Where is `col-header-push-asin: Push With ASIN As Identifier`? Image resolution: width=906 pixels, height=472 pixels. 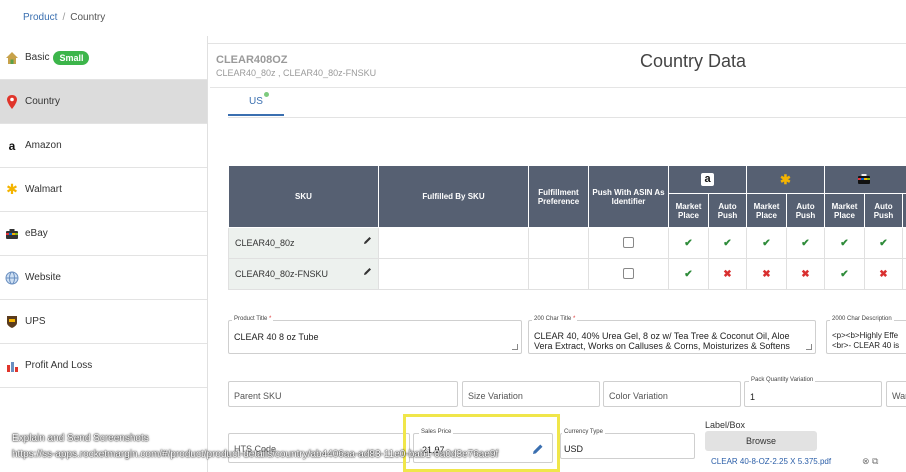
col-header-push-asin: Push With ASIN As Identifier is located at coordinates (628, 196).